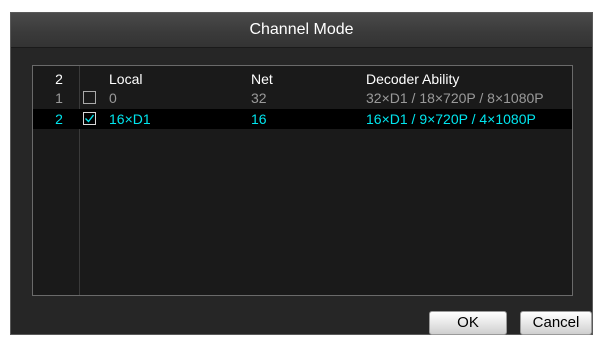 The image size is (604, 346). What do you see at coordinates (556, 323) in the screenshot?
I see `cancel-button: Cancel` at bounding box center [556, 323].